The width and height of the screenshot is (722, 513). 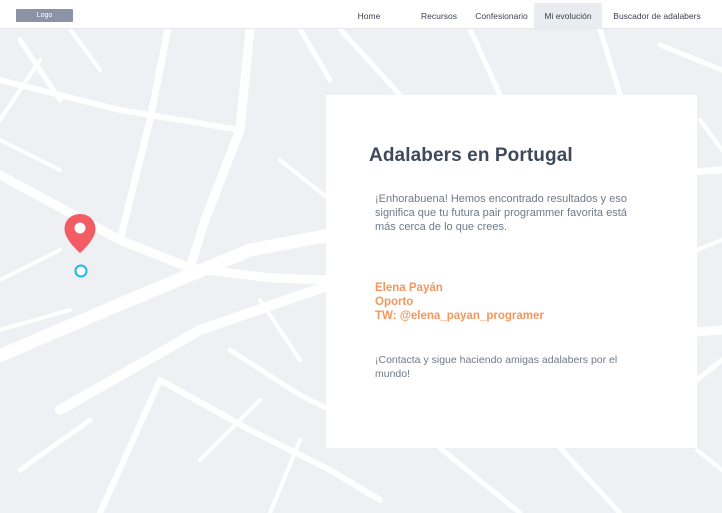 I want to click on location-dot-icon, so click(x=81, y=271).